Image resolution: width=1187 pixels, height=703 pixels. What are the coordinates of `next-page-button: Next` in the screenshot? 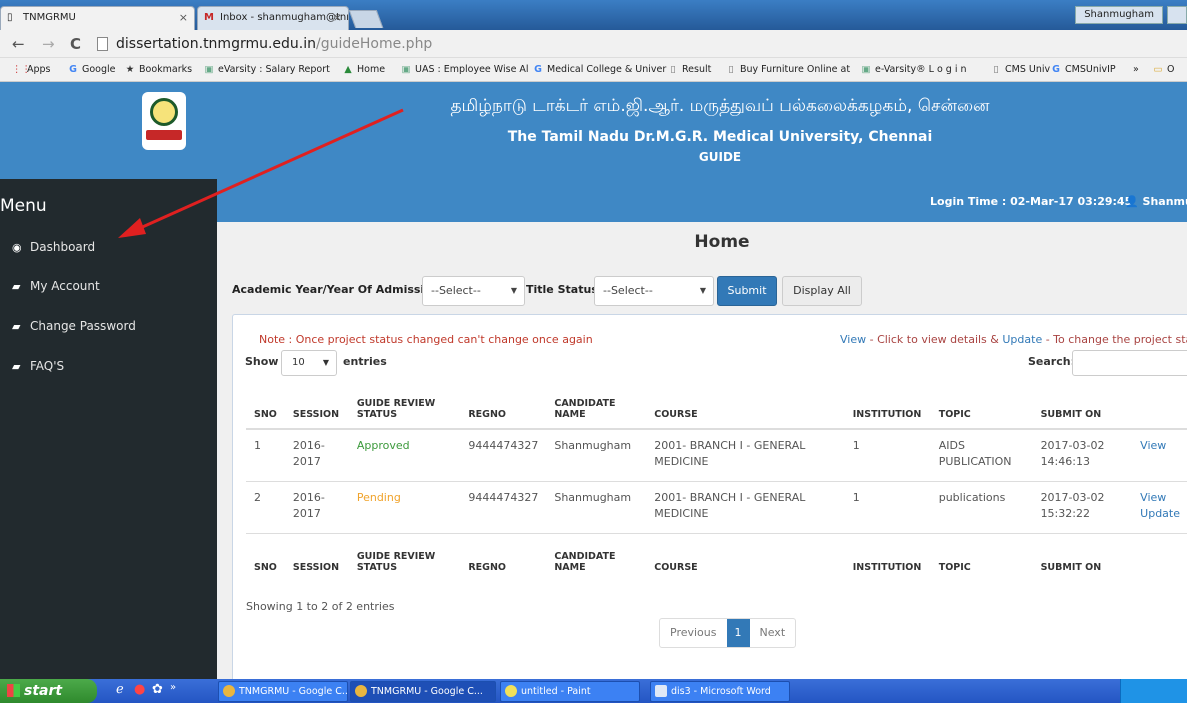 It's located at (773, 633).